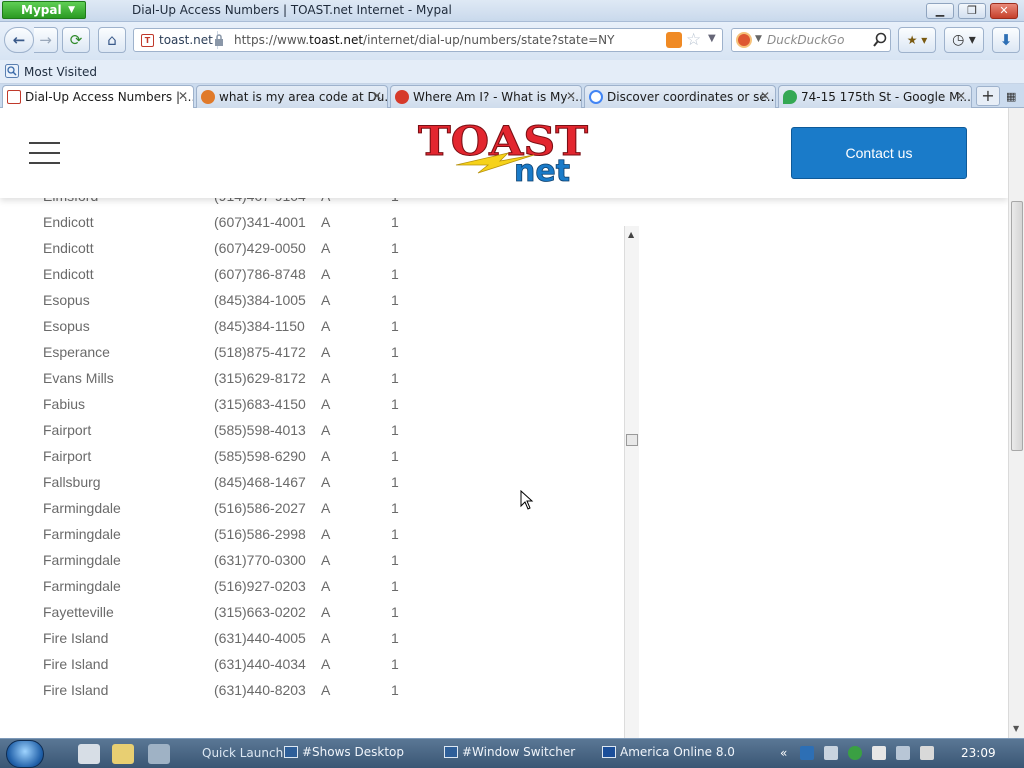  I want to click on back-button: ←, so click(19, 40).